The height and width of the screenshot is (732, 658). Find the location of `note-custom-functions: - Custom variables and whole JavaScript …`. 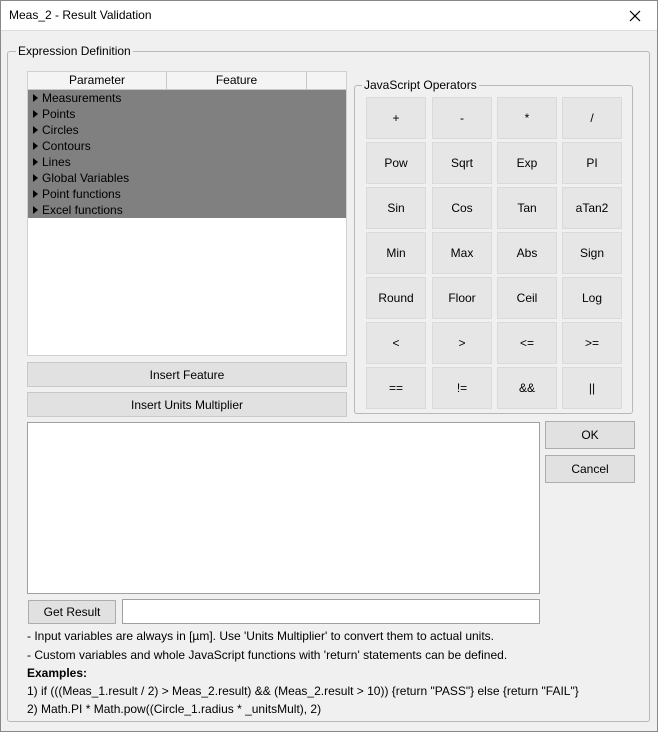

note-custom-functions: - Custom variables and whole JavaScript … is located at coordinates (267, 655).